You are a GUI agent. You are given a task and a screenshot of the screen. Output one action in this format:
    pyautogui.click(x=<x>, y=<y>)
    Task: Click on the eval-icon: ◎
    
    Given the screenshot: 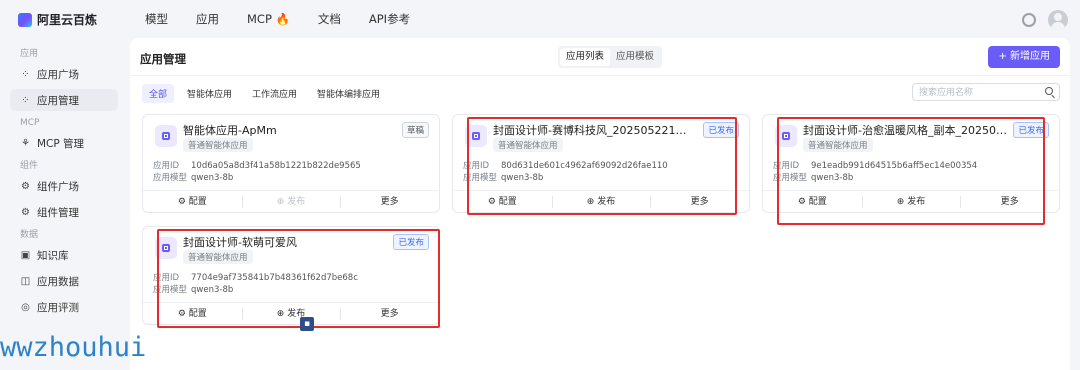 What is the action you would take?
    pyautogui.click(x=25, y=307)
    